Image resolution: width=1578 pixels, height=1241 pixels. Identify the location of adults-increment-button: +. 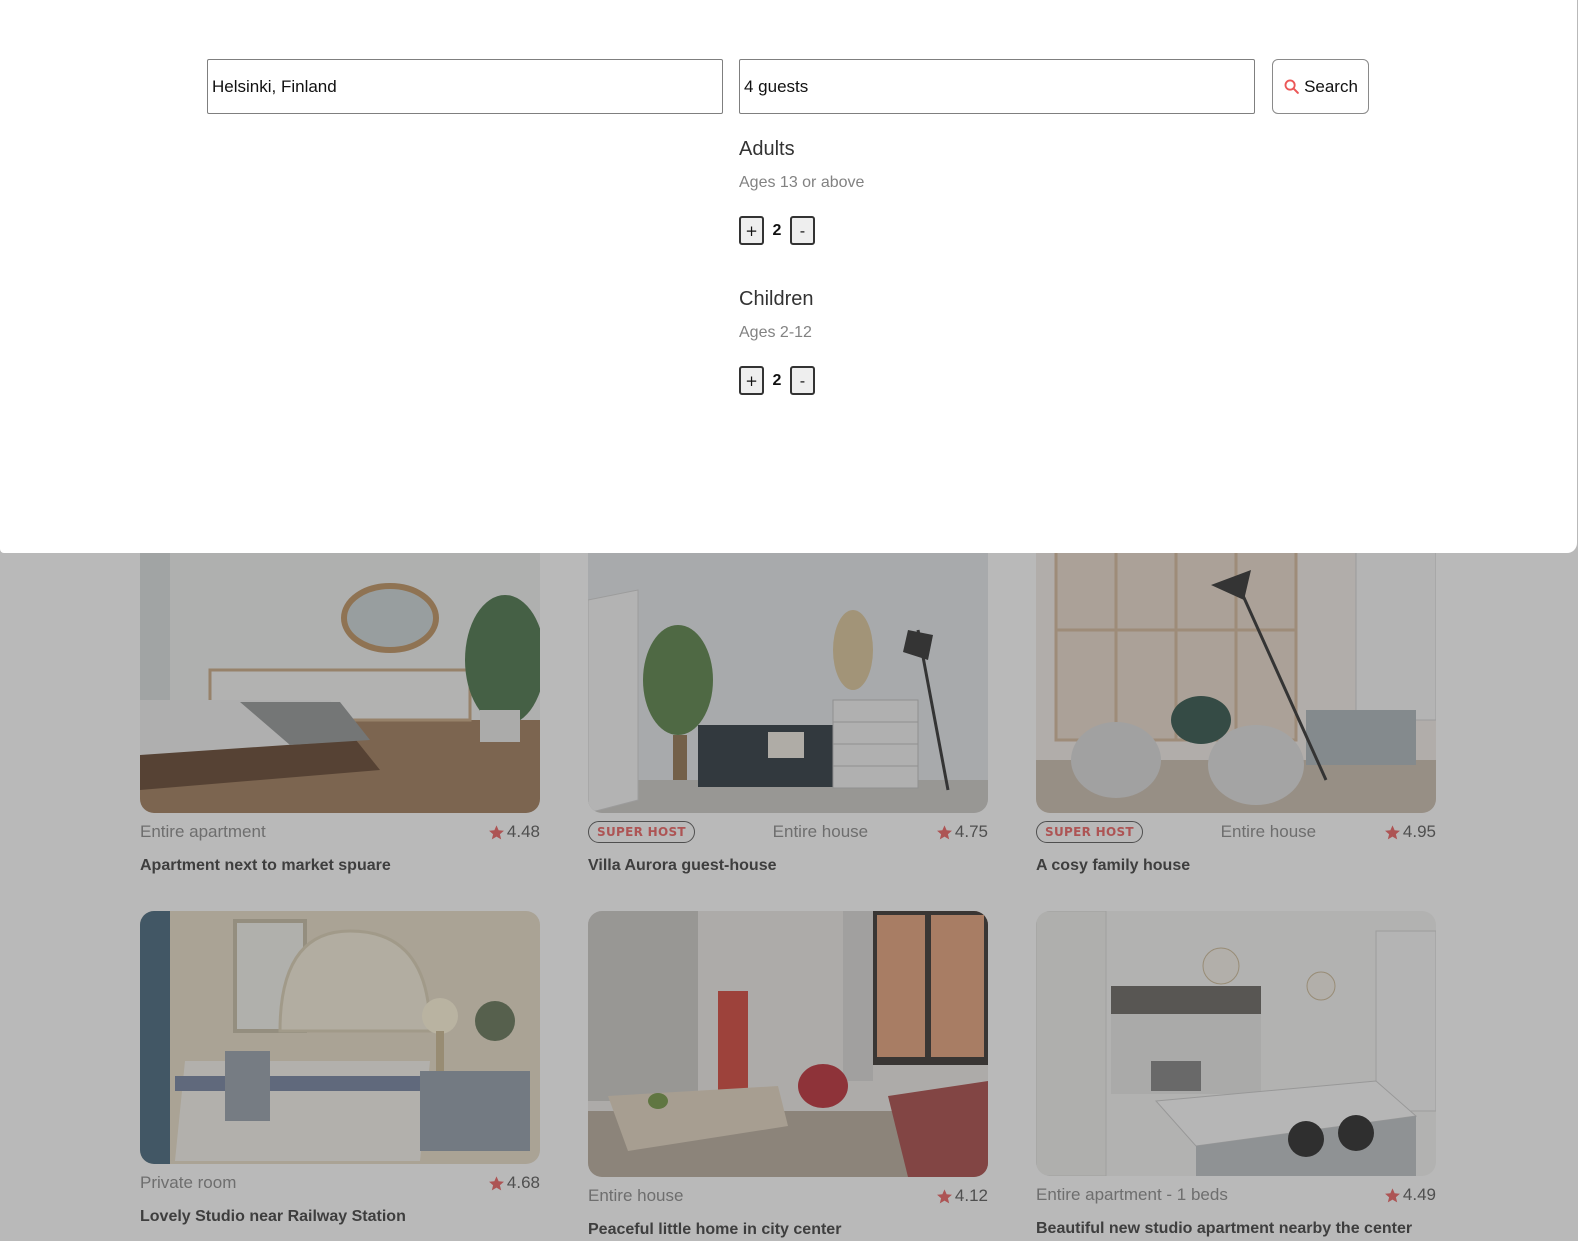
(751, 230).